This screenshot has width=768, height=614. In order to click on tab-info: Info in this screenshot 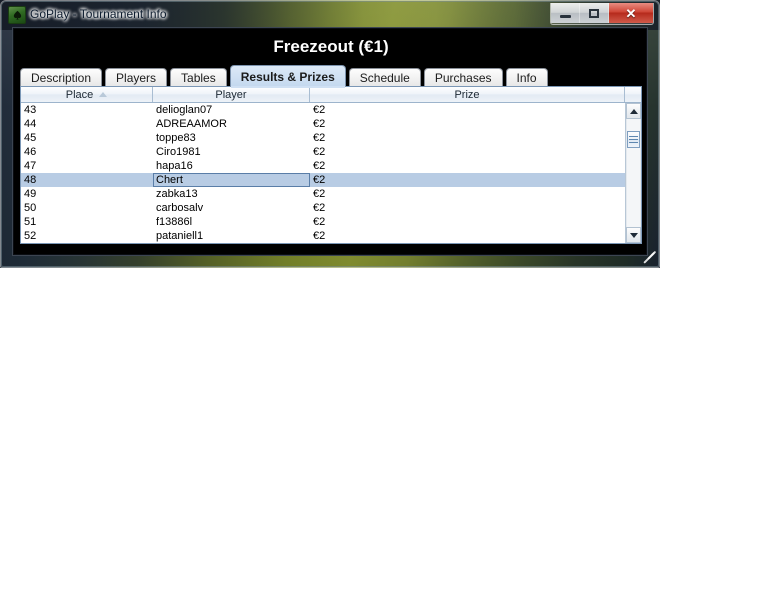, I will do `click(526, 77)`.